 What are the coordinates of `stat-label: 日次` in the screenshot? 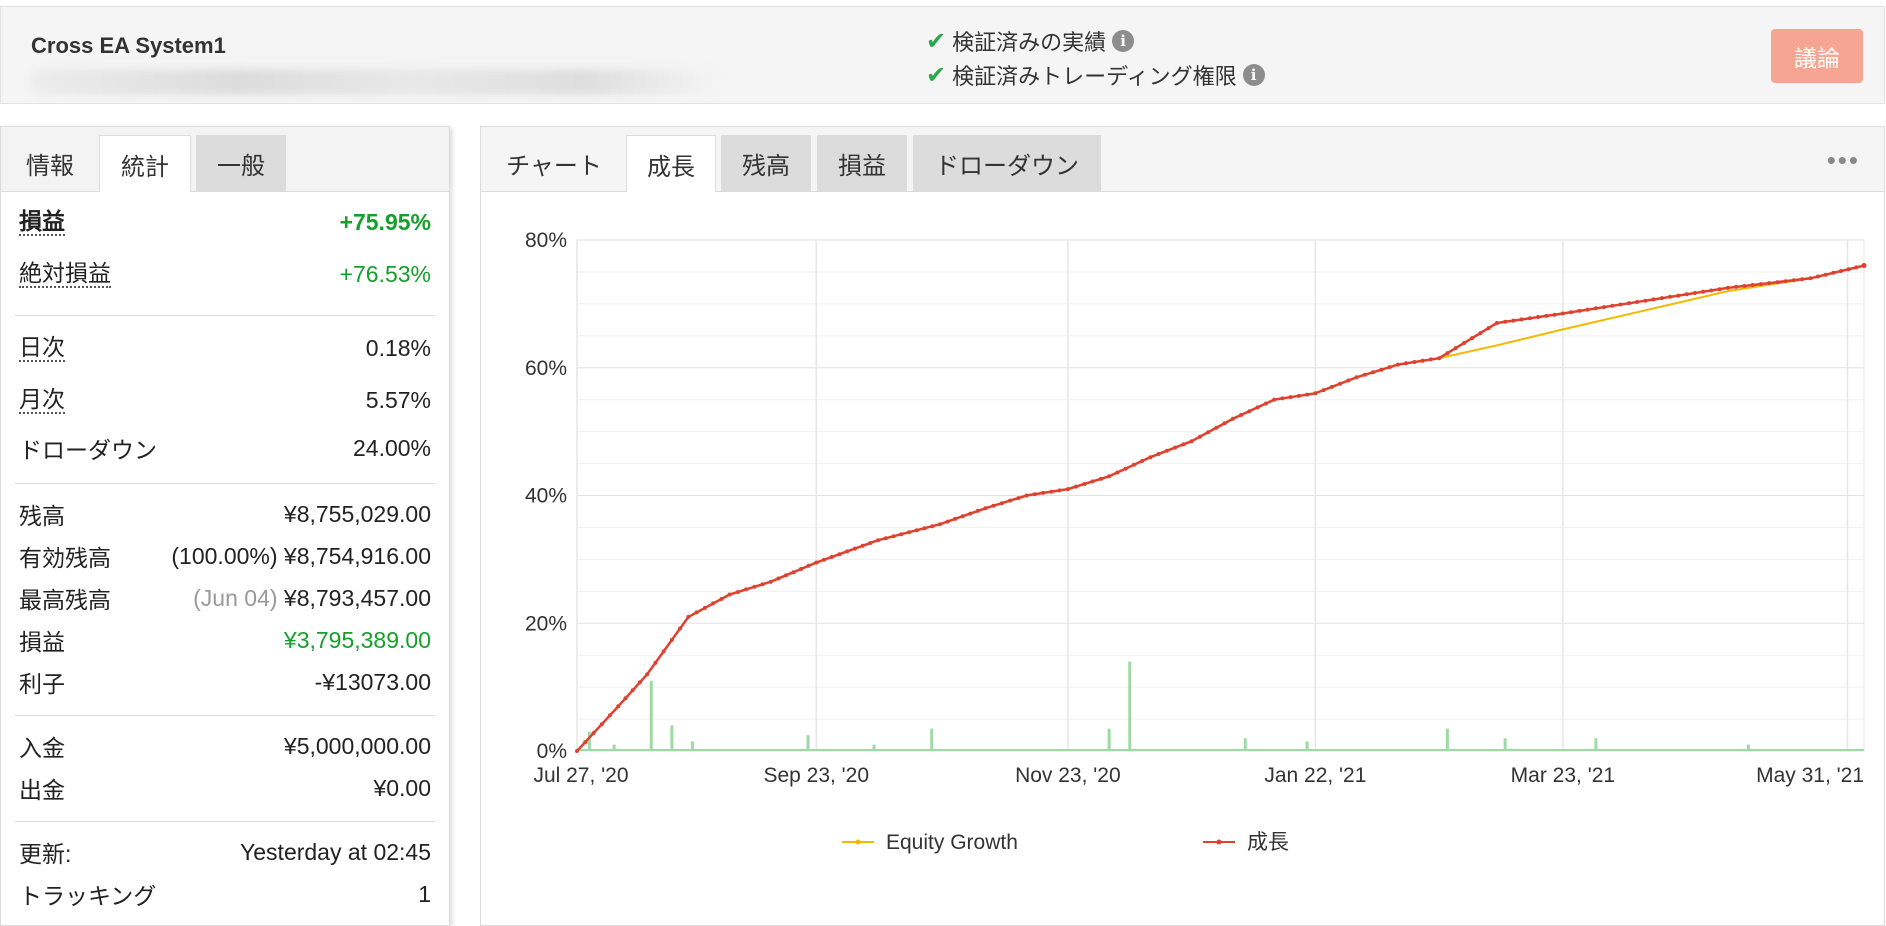 It's located at (42, 348).